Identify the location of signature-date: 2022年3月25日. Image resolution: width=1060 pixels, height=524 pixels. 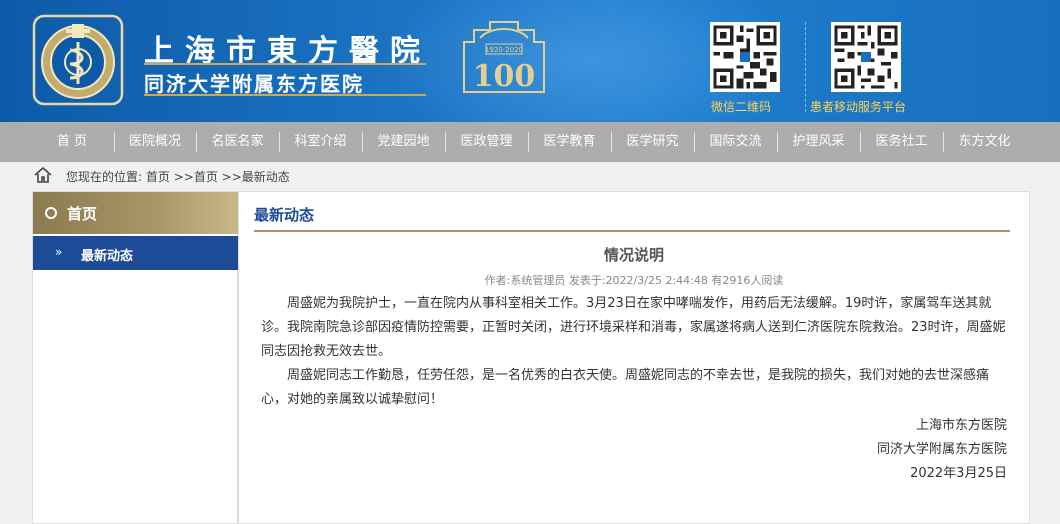
(958, 473).